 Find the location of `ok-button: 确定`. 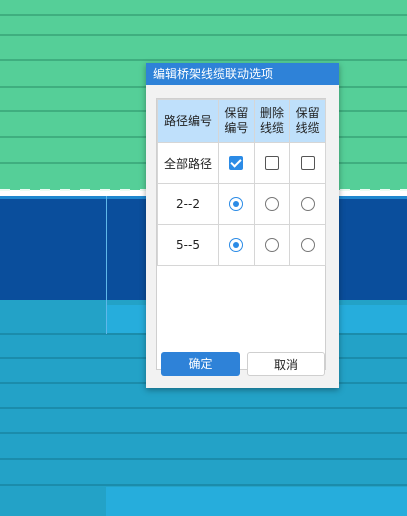

ok-button: 确定 is located at coordinates (200, 364).